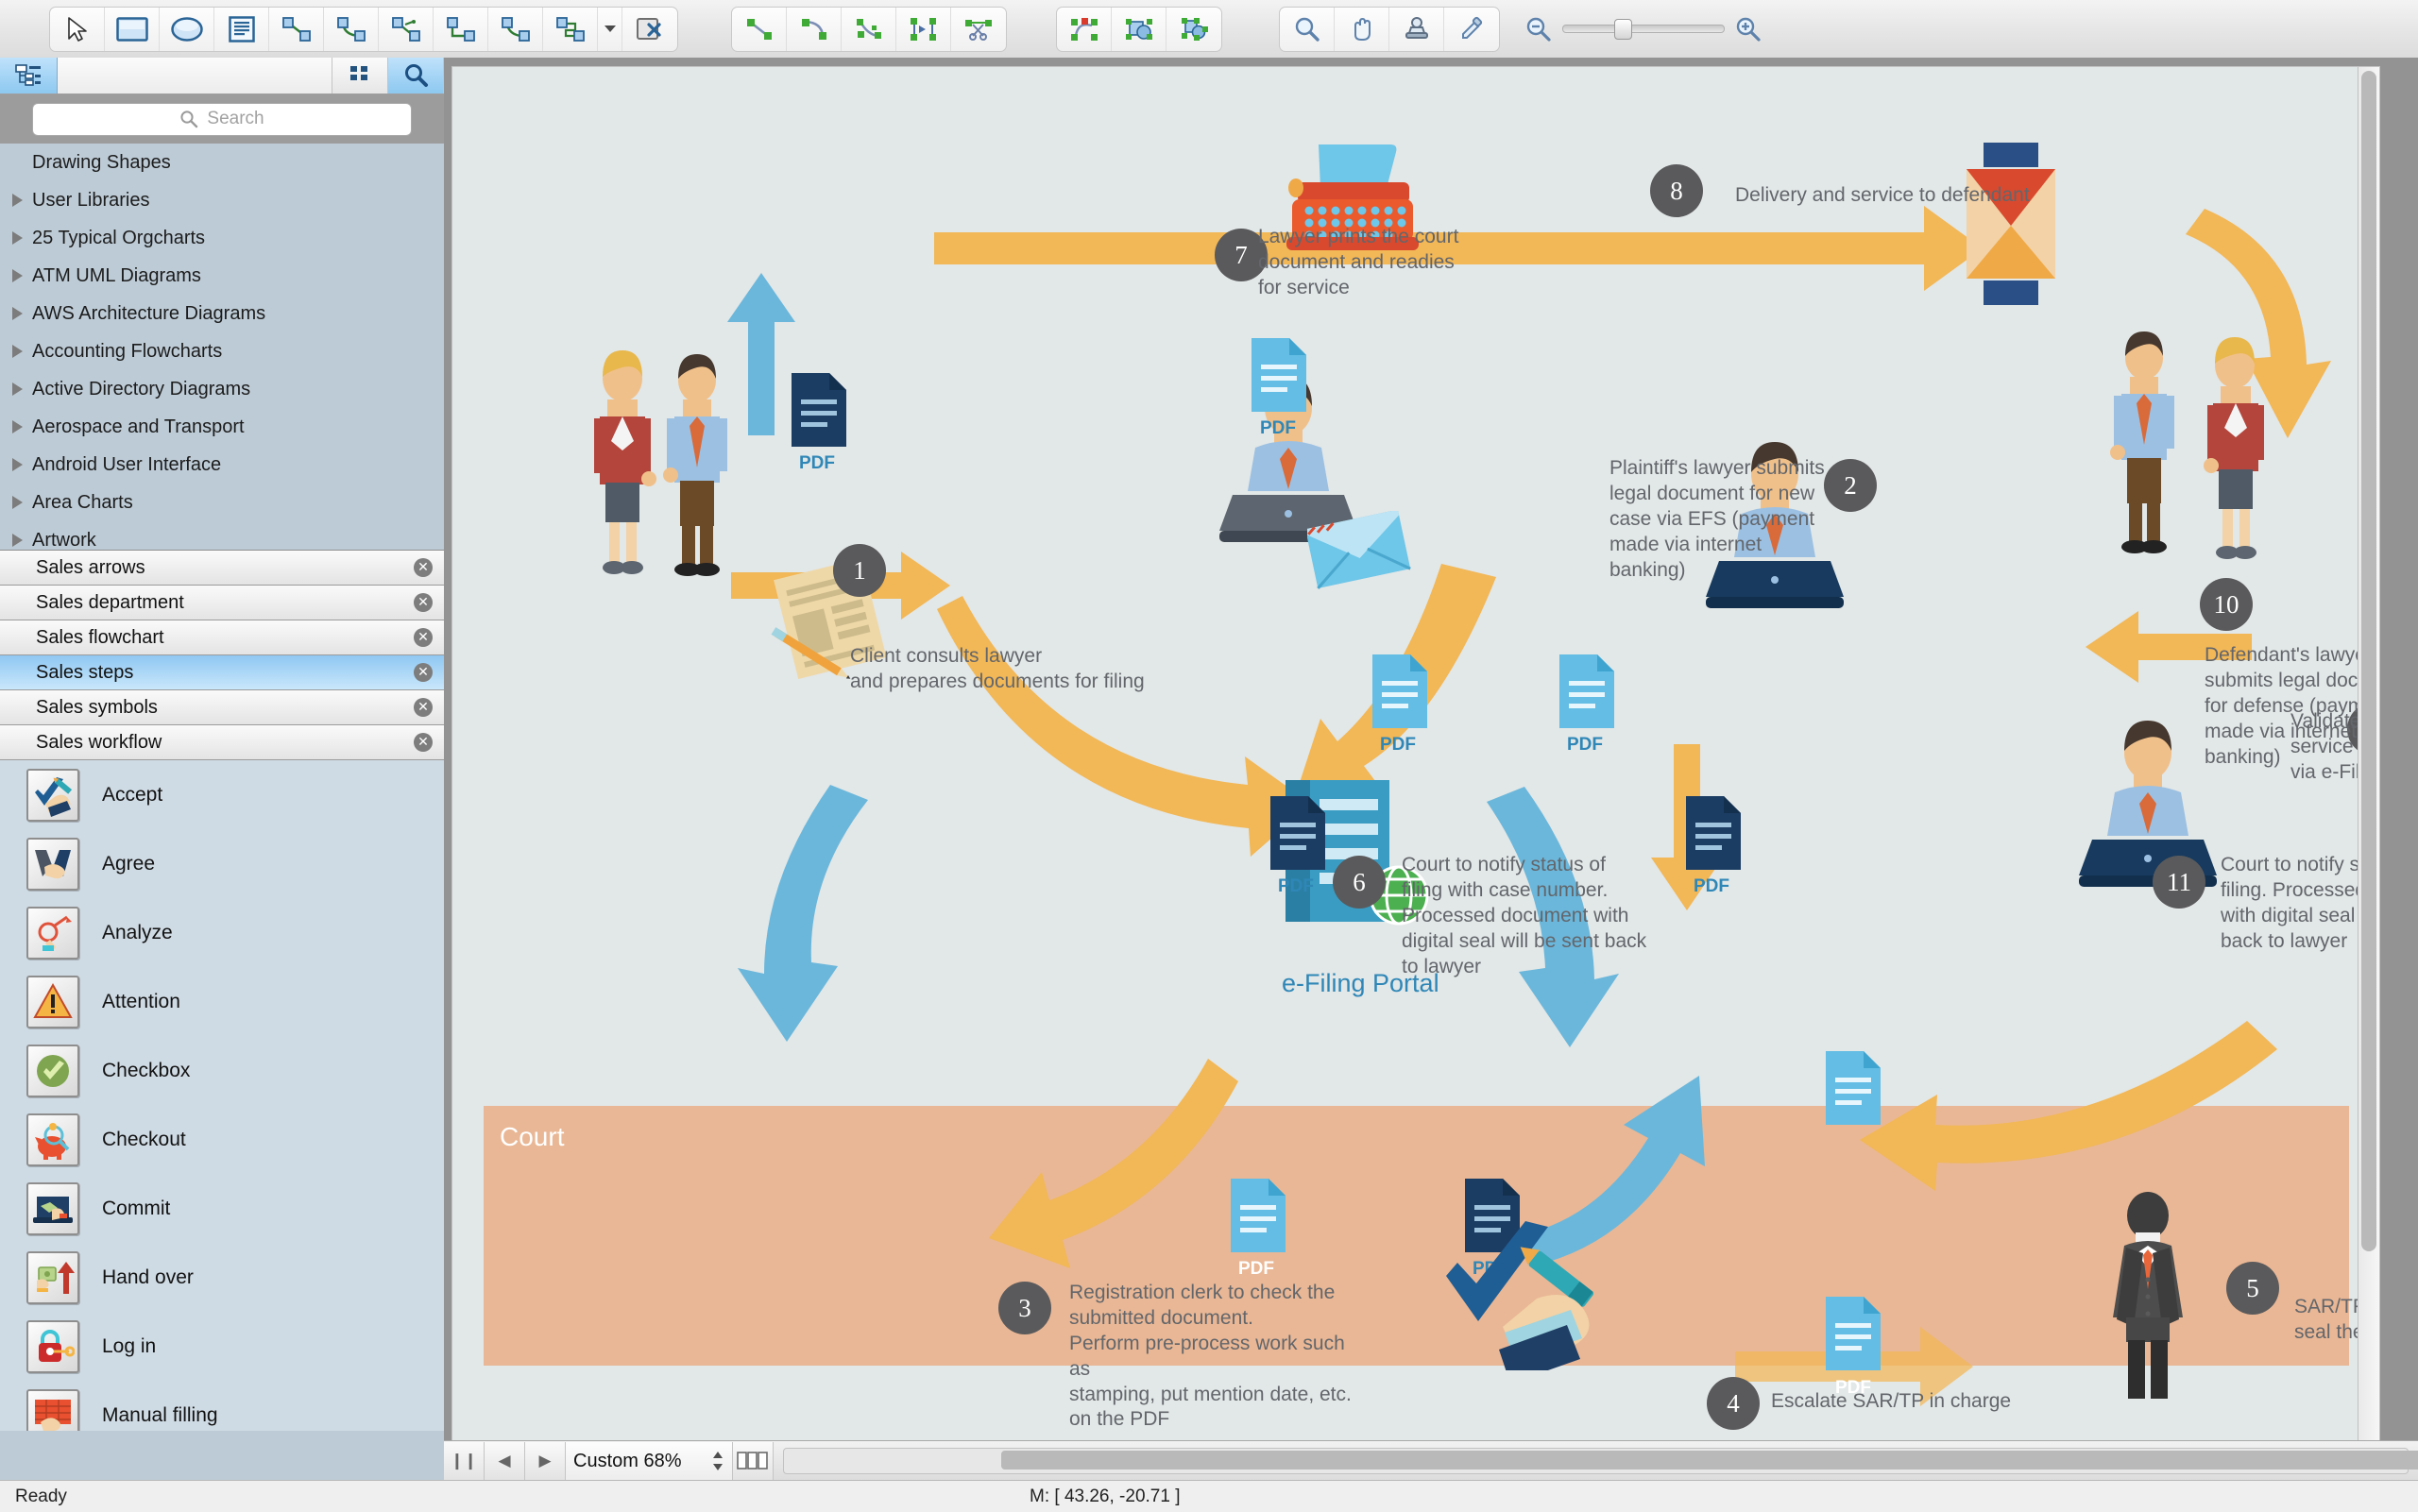  Describe the element at coordinates (222, 637) in the screenshot. I see `library-tab: Sales flowchart ✕` at that location.